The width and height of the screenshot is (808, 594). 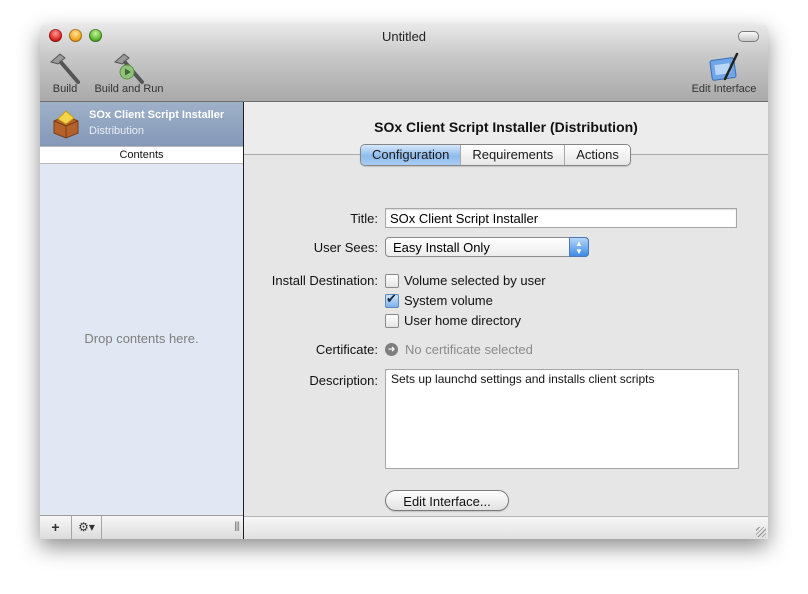 What do you see at coordinates (141, 338) in the screenshot?
I see `drop-placeholder: Drop contents here.` at bounding box center [141, 338].